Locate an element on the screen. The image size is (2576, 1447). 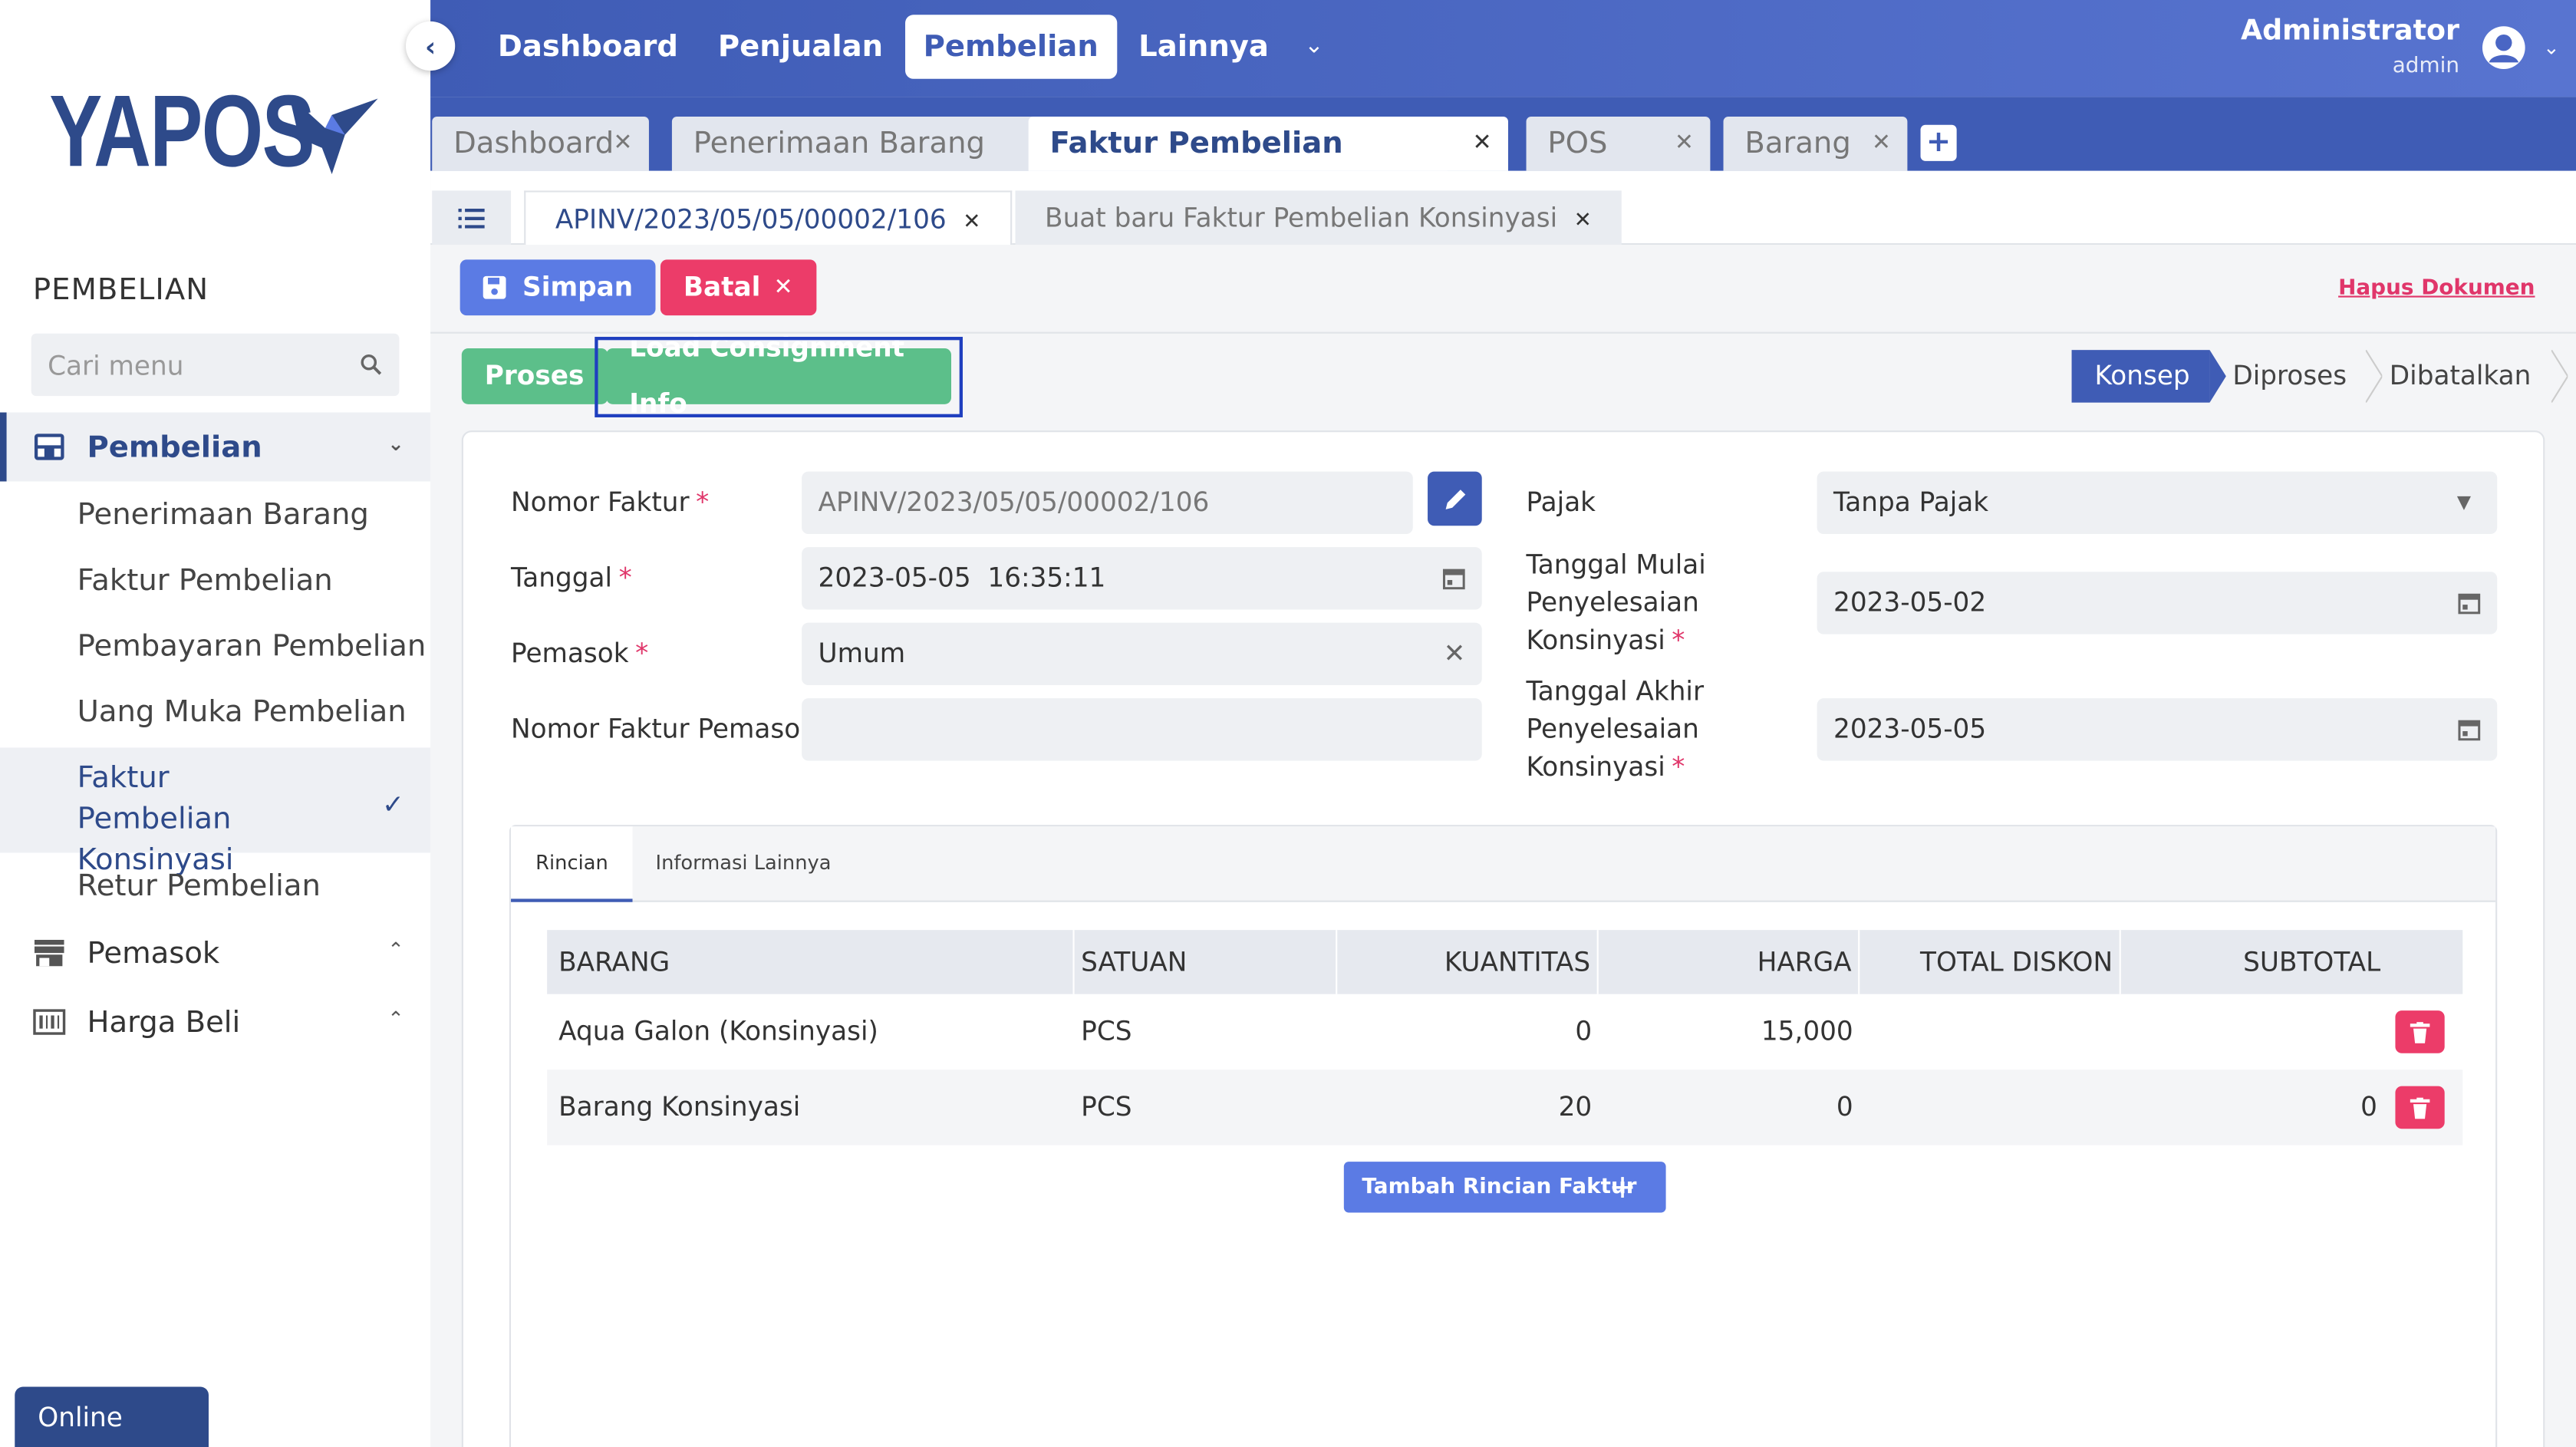
table-row: Aqua Galon (Konsinyasi) PCS 0 15,000 is located at coordinates (1504, 1032).